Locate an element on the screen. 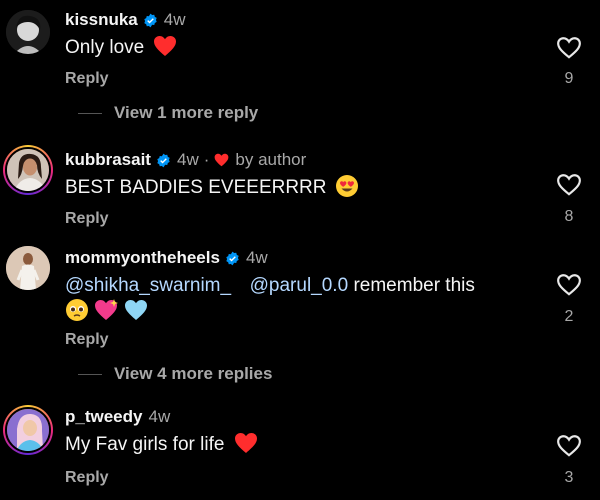  liked-by-author: by author is located at coordinates (260, 160).